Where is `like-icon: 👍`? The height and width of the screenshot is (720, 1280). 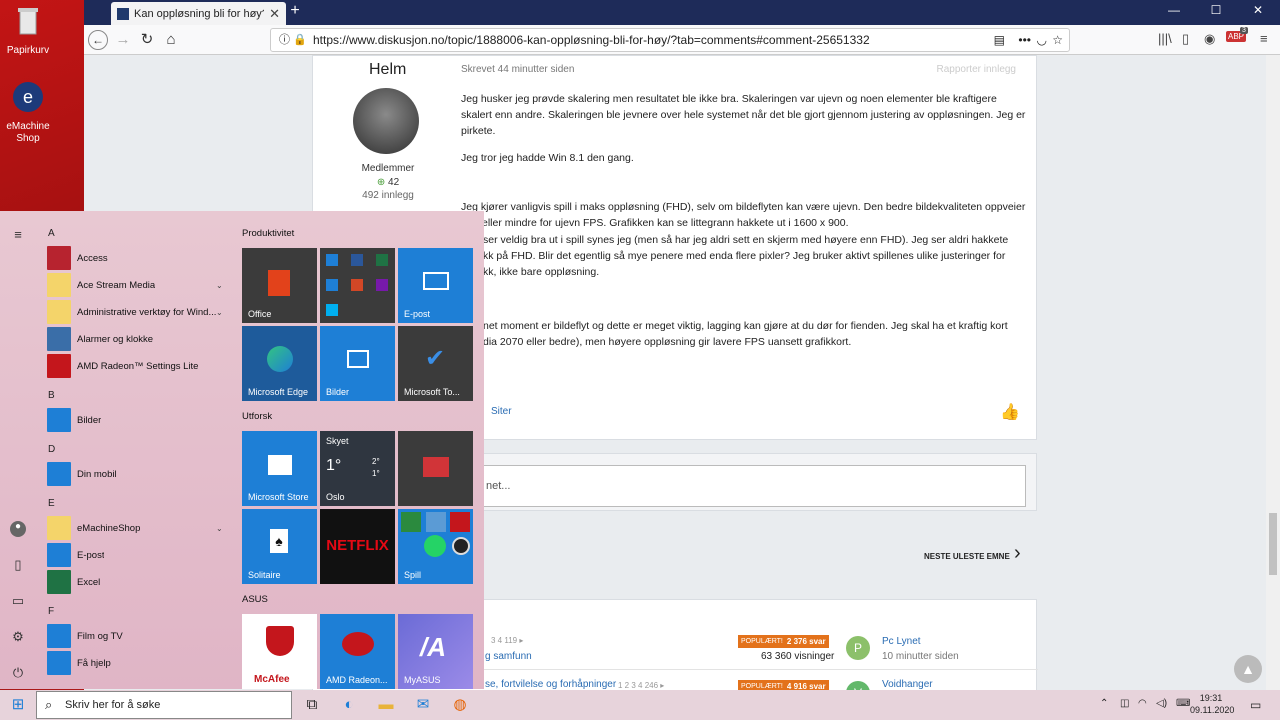
like-icon: 👍 is located at coordinates (1010, 412).